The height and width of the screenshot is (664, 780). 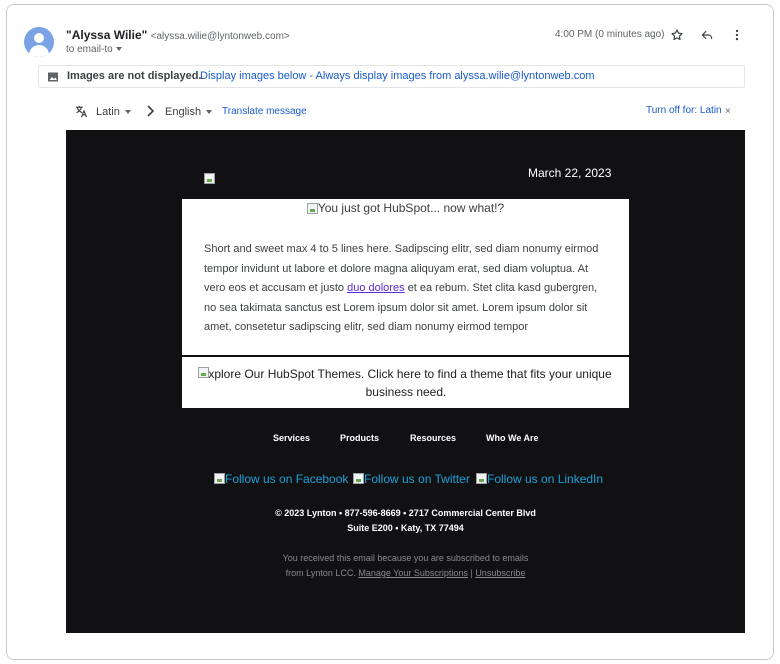 I want to click on hero-alt-text: You just got HubSpot... now what!?, so click(x=411, y=208).